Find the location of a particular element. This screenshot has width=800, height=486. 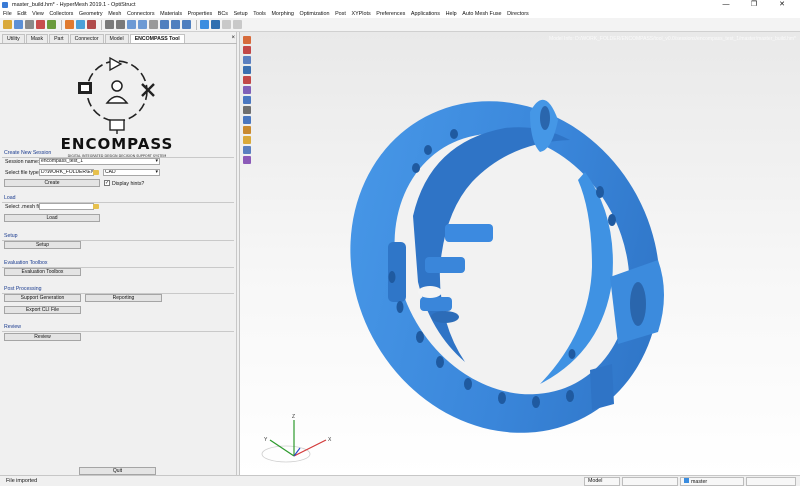

axis-triad: Z X Y is located at coordinates (296, 438).